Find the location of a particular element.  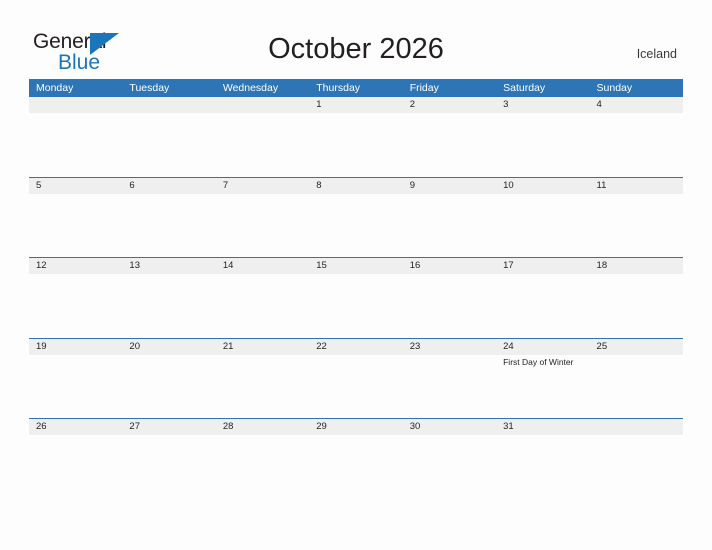

calendar-week-row: 19 20 21 22 23 24 25 First Day of Winter is located at coordinates (356, 377).